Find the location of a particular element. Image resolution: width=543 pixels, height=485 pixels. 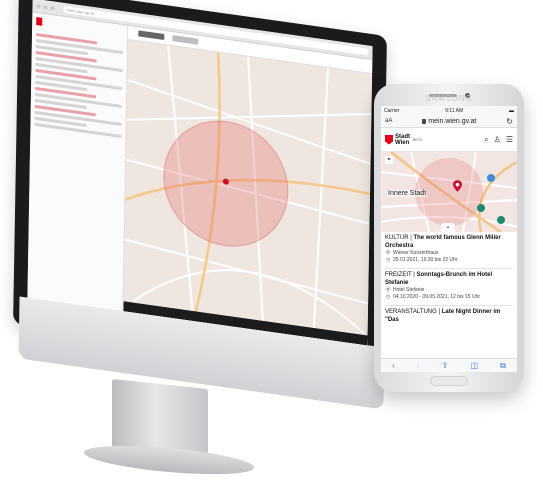

forward-icon: › is located at coordinates (418, 365).